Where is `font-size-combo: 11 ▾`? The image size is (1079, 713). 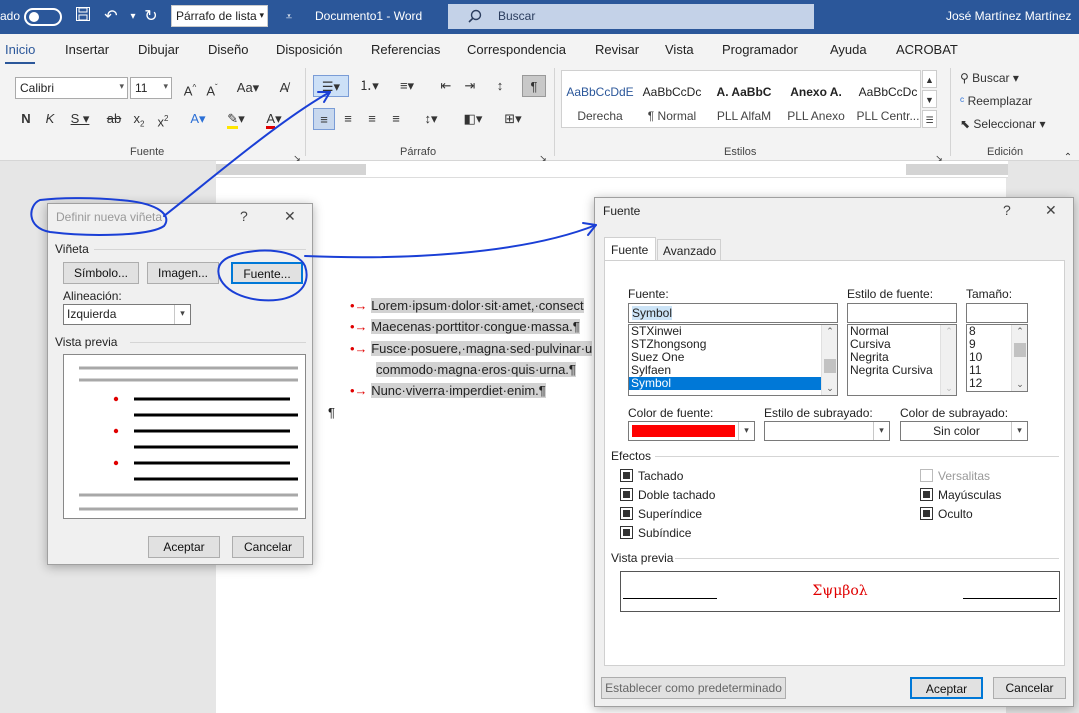 font-size-combo: 11 ▾ is located at coordinates (151, 88).